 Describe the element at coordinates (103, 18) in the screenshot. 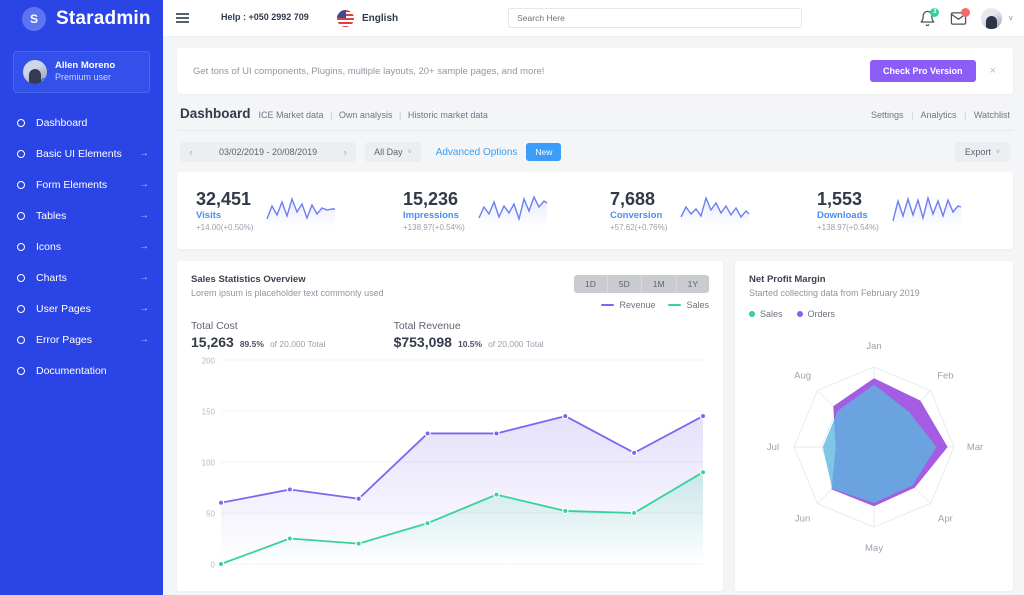

I see `brand-name: Staradmin` at that location.